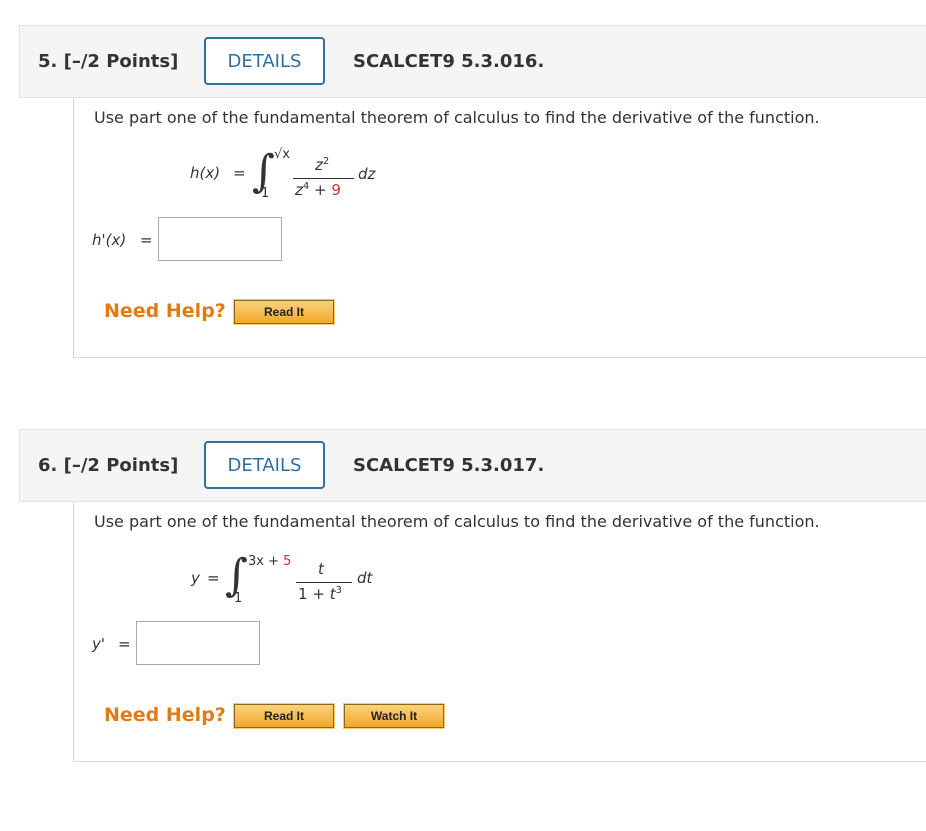 The height and width of the screenshot is (831, 926). What do you see at coordinates (365, 578) in the screenshot?
I see `differential: dt` at bounding box center [365, 578].